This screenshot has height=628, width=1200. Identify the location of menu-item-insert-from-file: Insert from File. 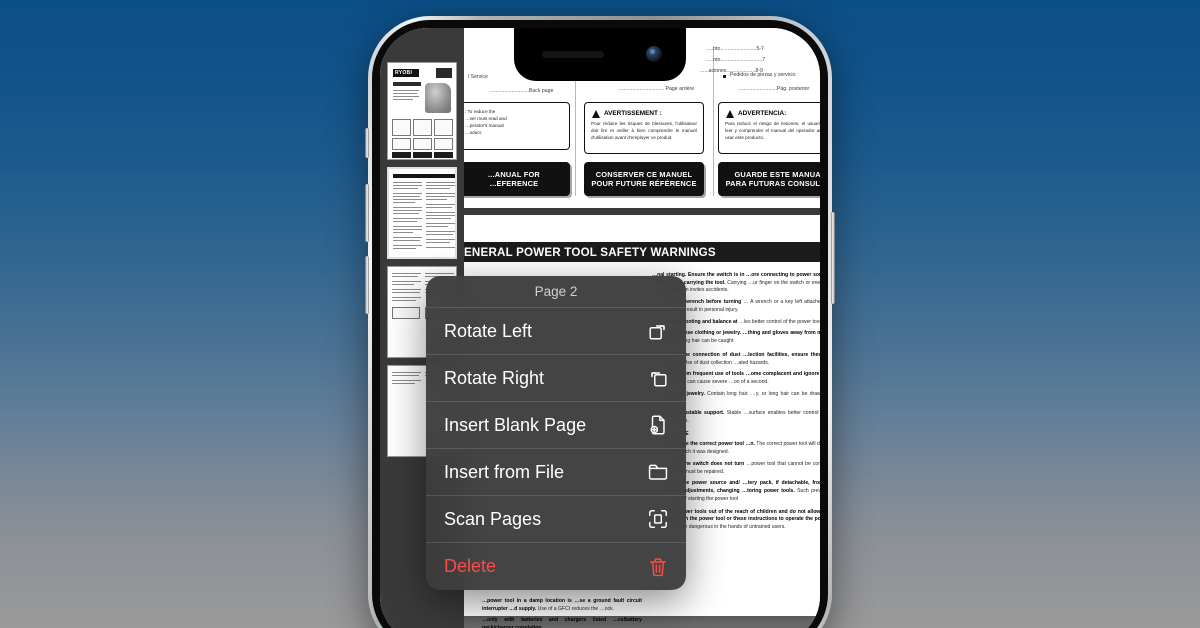
(556, 472).